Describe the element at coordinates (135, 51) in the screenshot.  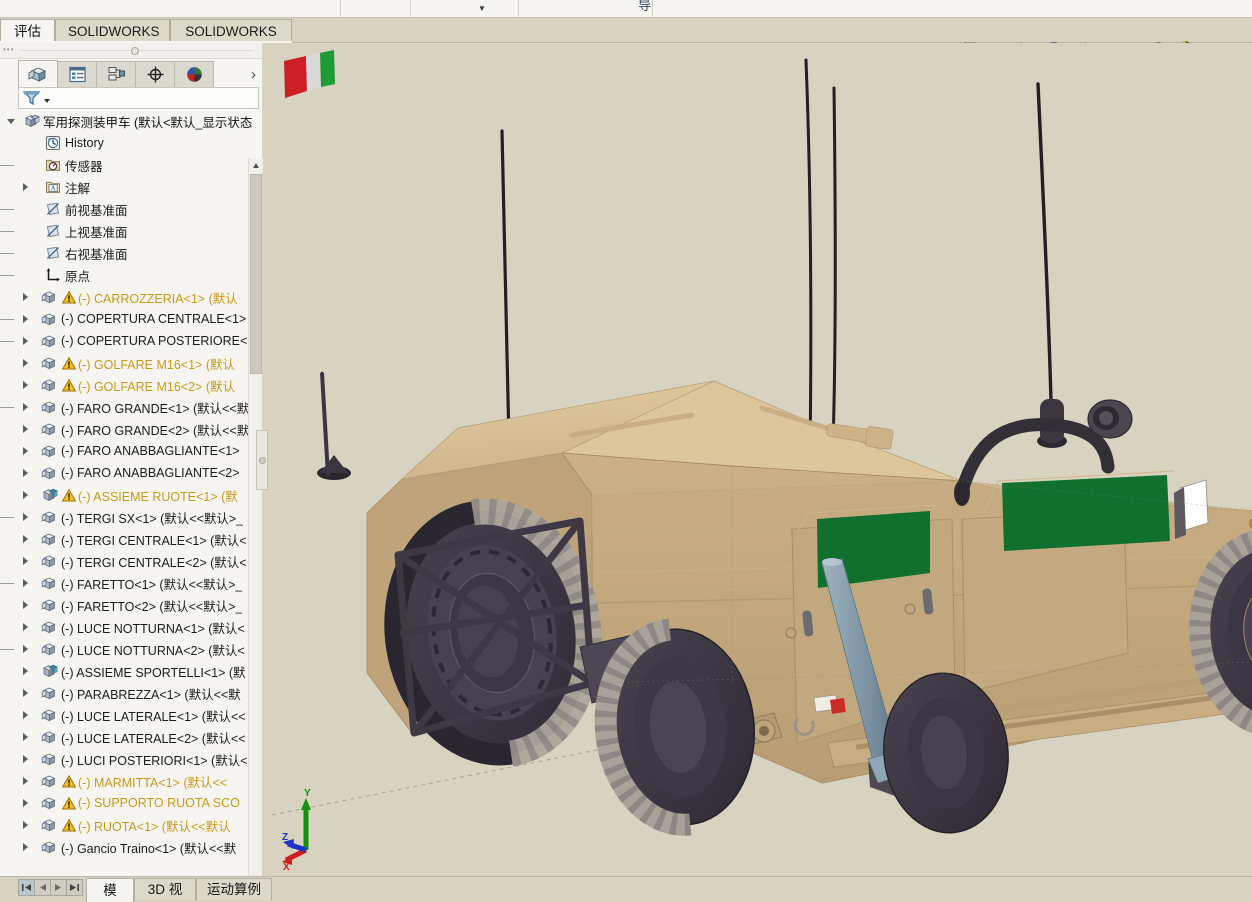
I see `auto-hide-pin-icon` at that location.